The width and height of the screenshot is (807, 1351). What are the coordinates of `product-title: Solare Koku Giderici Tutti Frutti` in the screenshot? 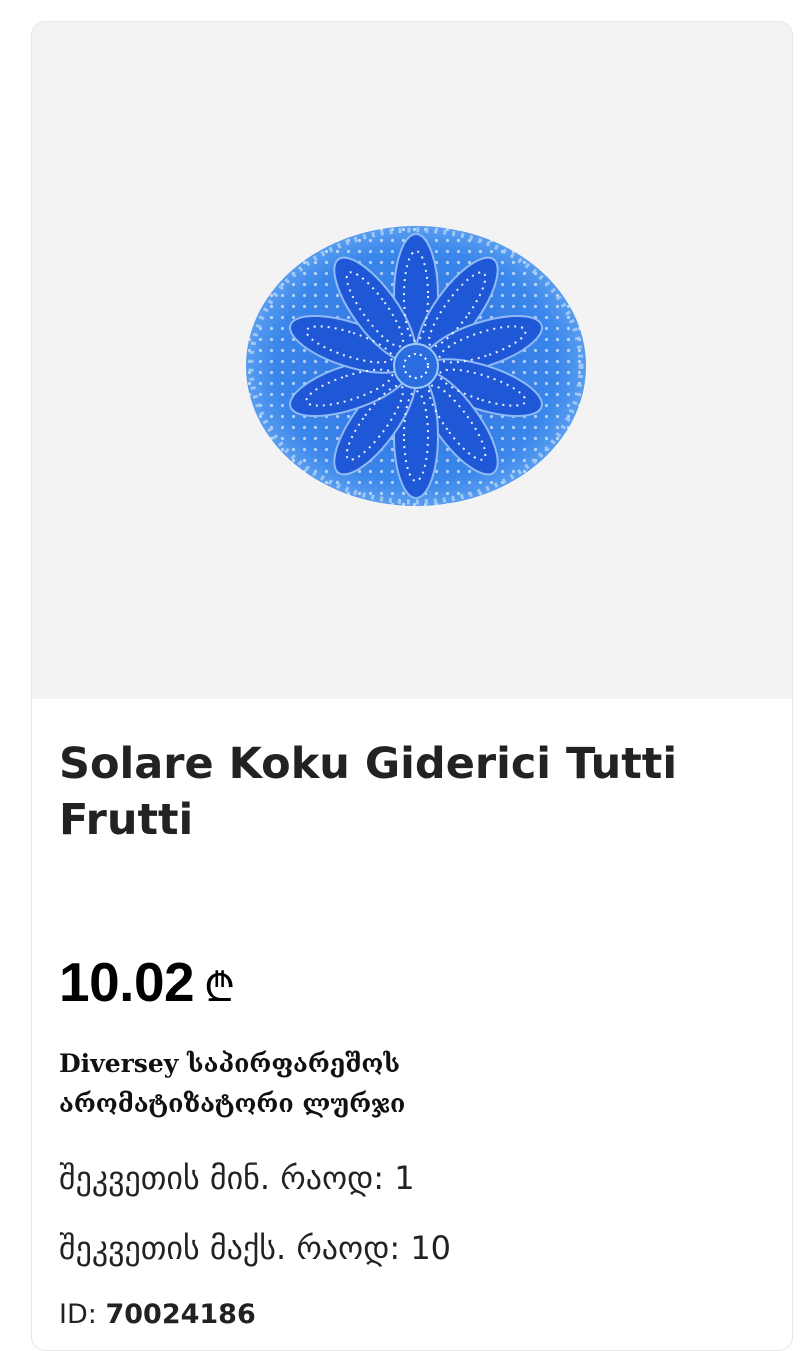 It's located at (404, 792).